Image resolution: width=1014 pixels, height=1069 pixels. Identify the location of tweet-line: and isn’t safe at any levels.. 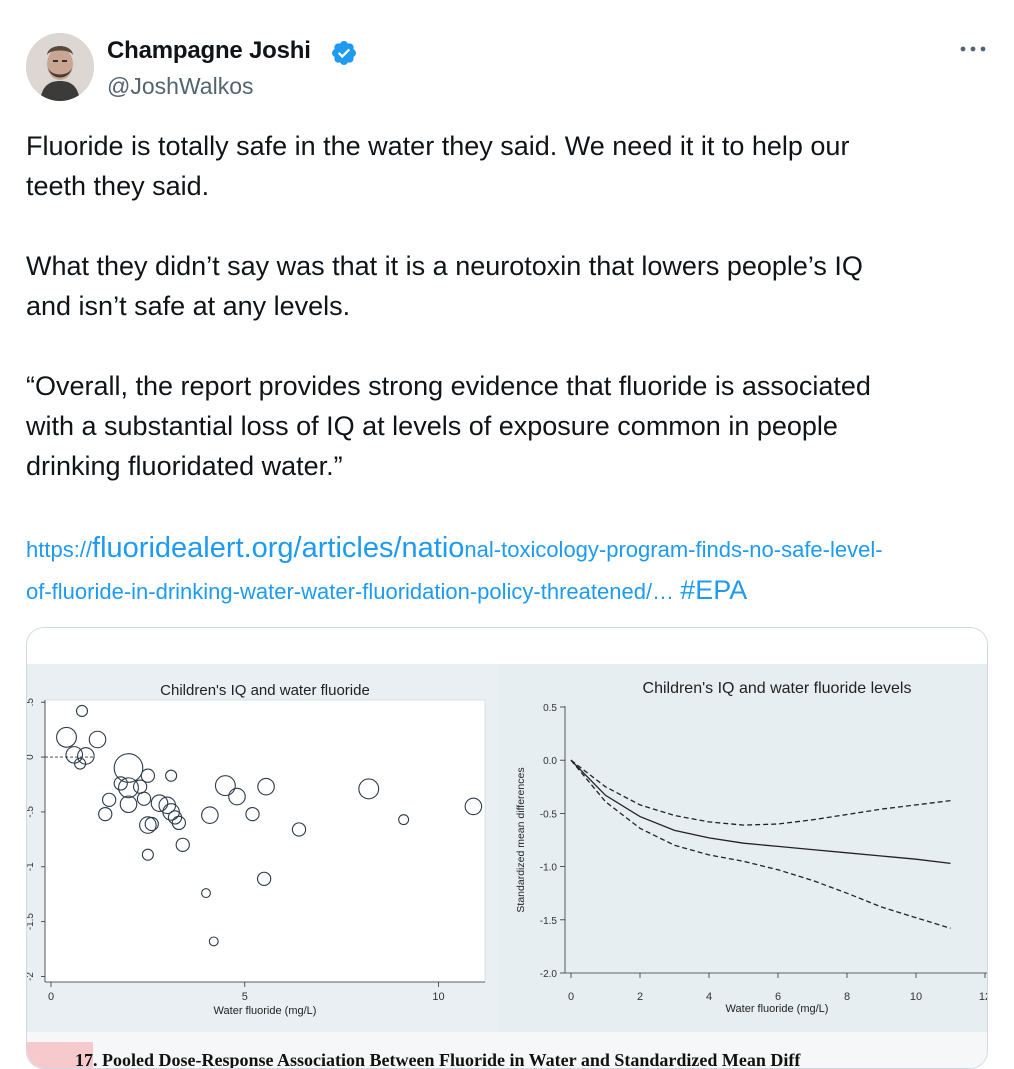
(188, 306).